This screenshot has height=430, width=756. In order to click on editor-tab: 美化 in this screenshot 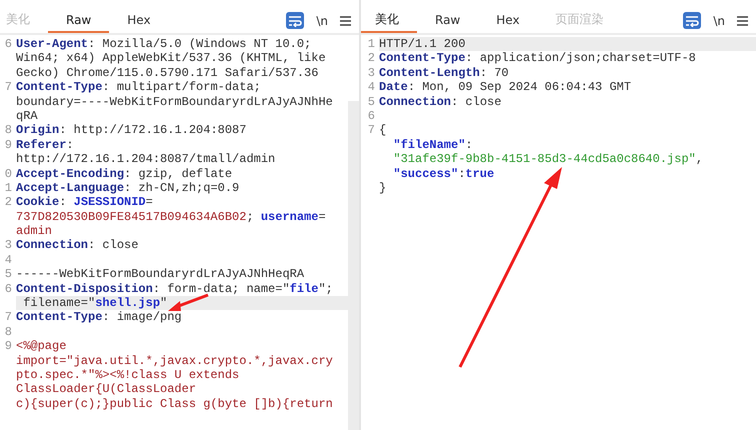, I will do `click(389, 20)`.